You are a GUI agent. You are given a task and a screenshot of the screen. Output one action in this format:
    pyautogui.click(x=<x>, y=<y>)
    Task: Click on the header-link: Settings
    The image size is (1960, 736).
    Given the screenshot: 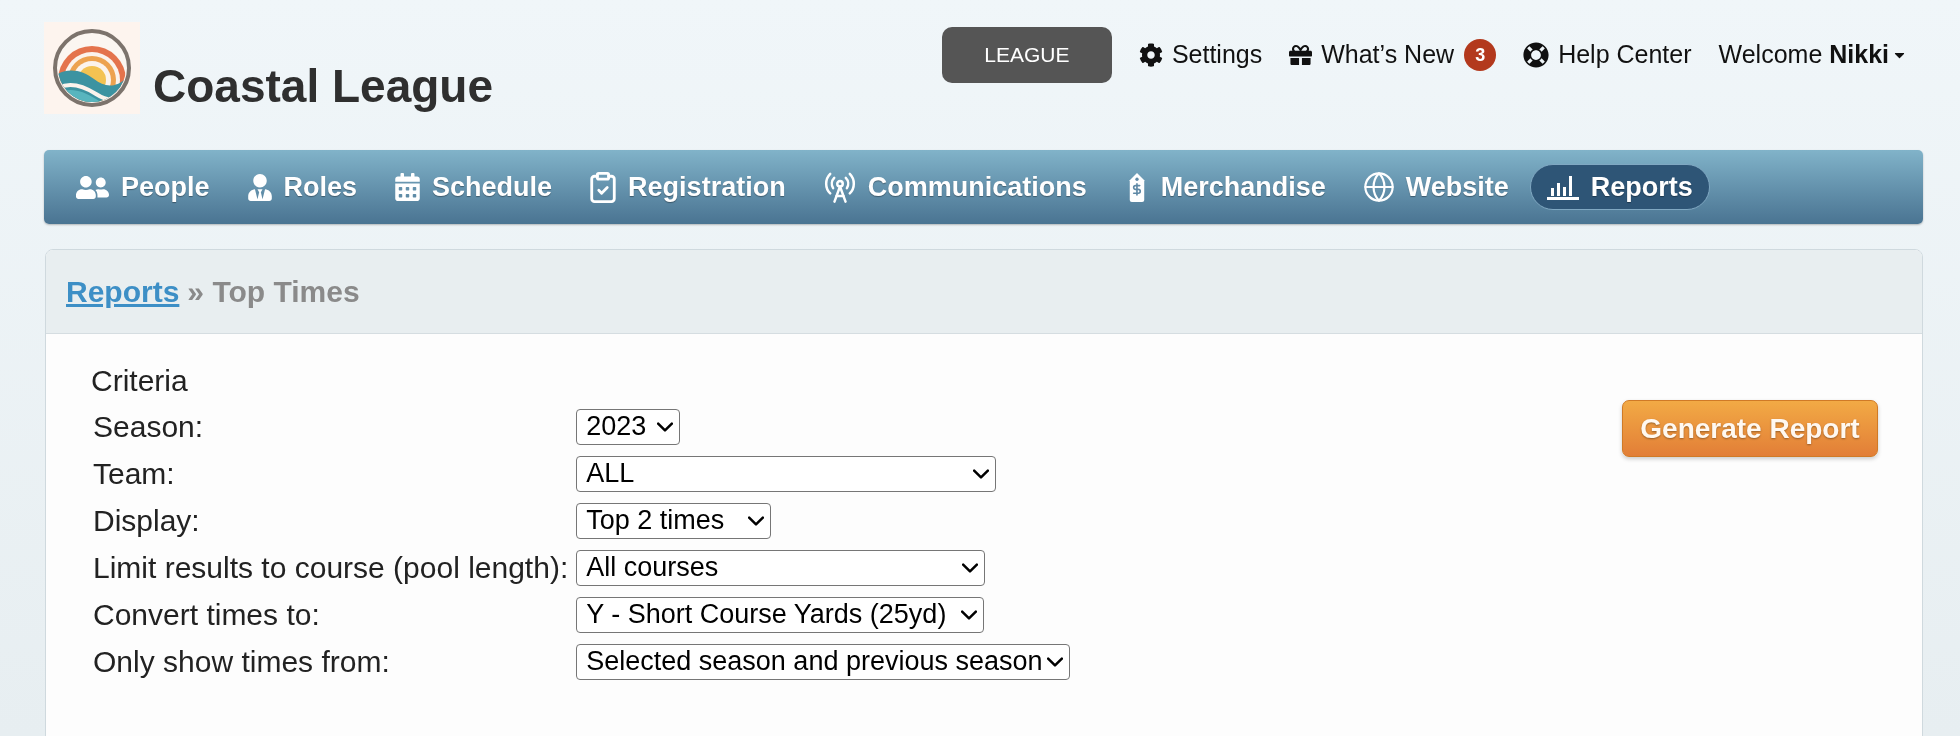 What is the action you would take?
    pyautogui.click(x=1200, y=55)
    